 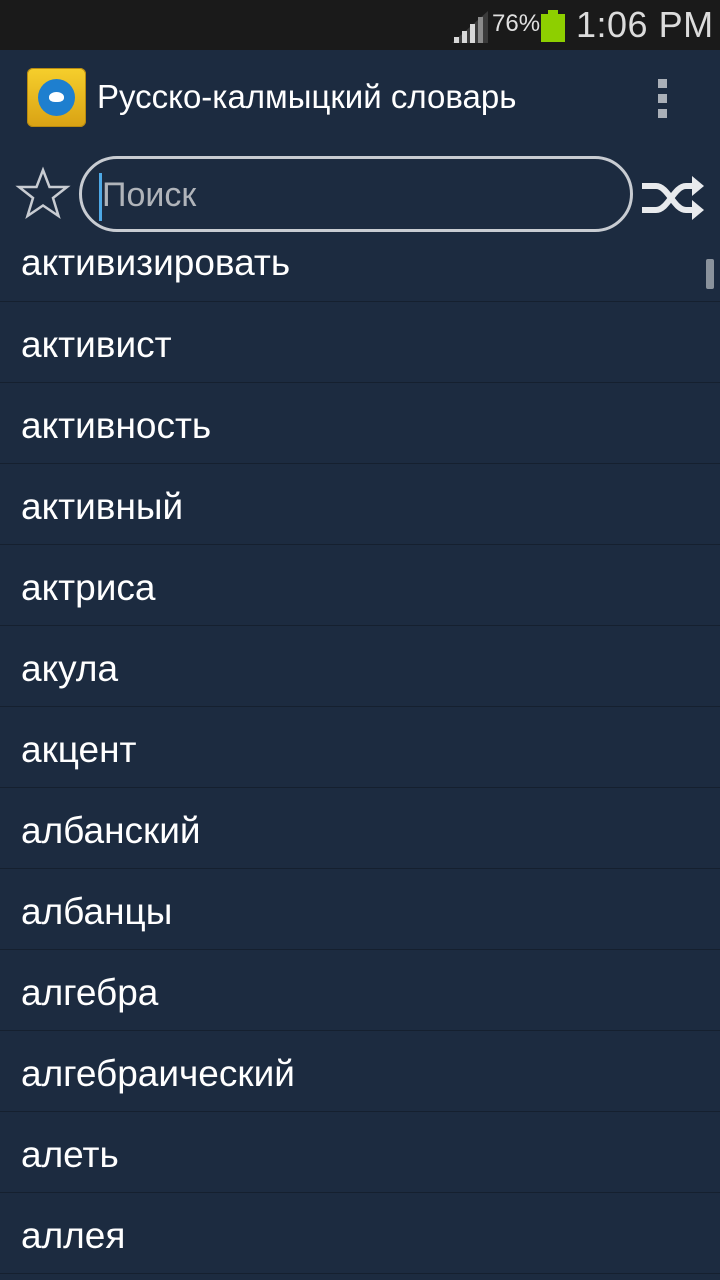 What do you see at coordinates (56, 97) in the screenshot?
I see `app-logo-icon` at bounding box center [56, 97].